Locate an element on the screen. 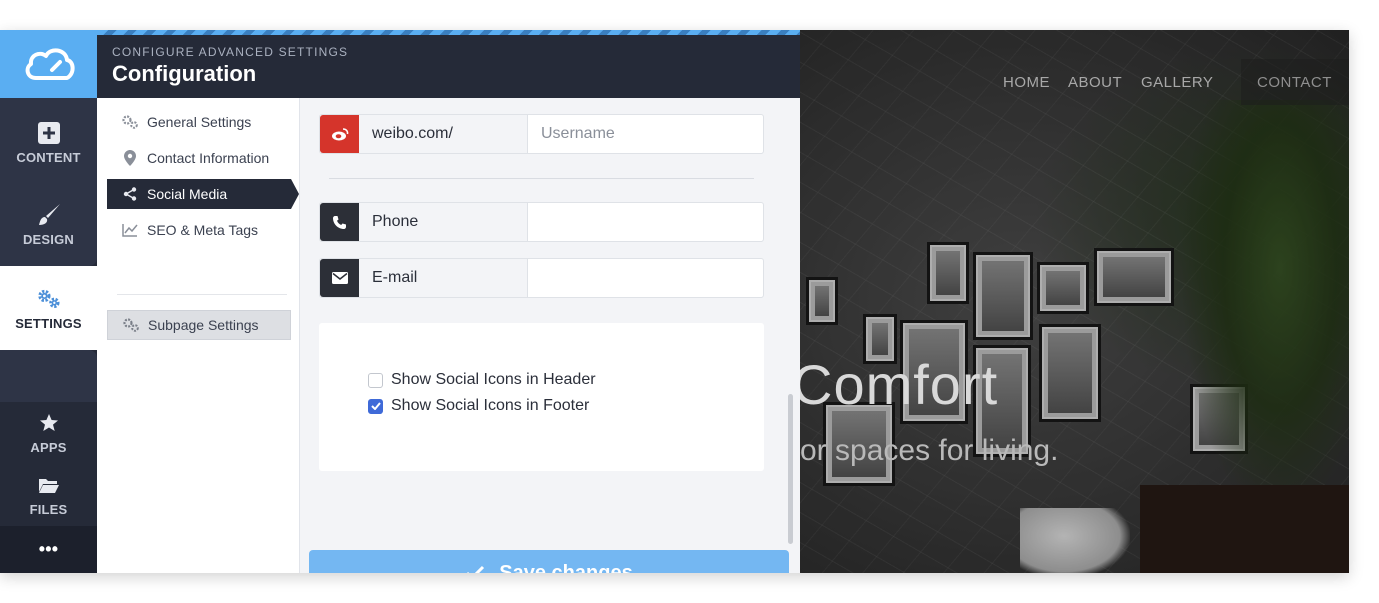  email-field: E-mail is located at coordinates (541, 278).